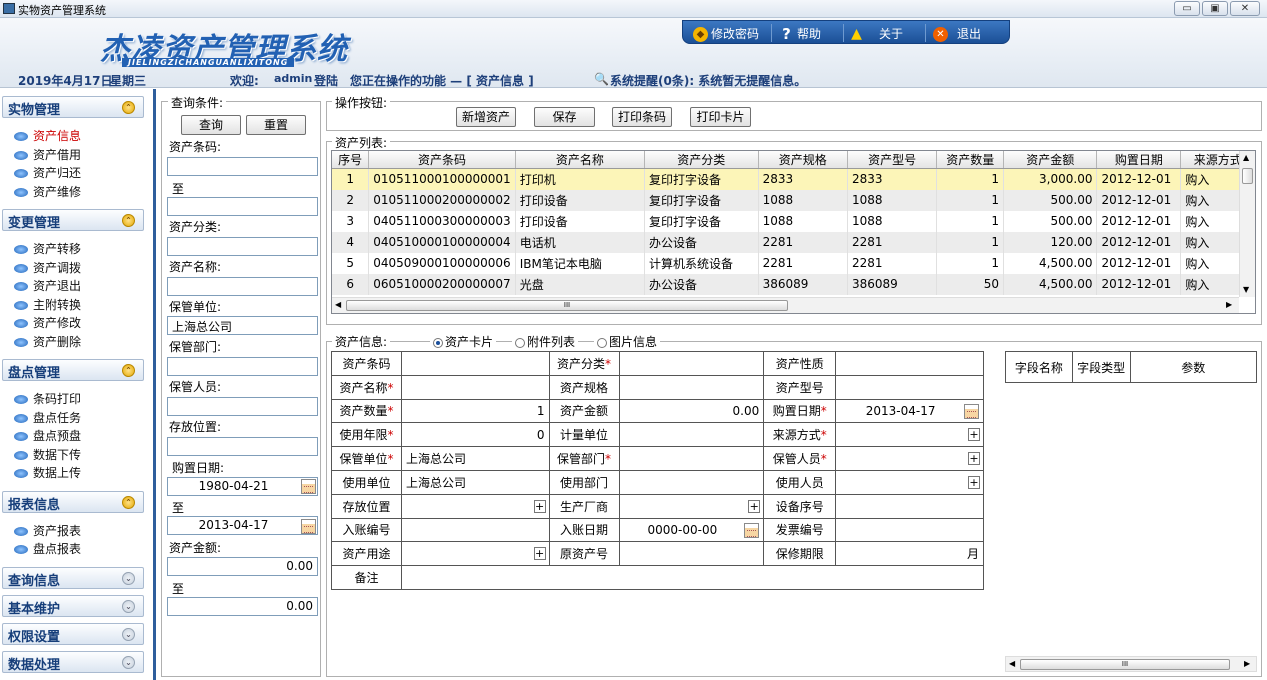 The height and width of the screenshot is (680, 1267). What do you see at coordinates (242, 525) in the screenshot?
I see `purchase-date-to: 2013-04-17` at bounding box center [242, 525].